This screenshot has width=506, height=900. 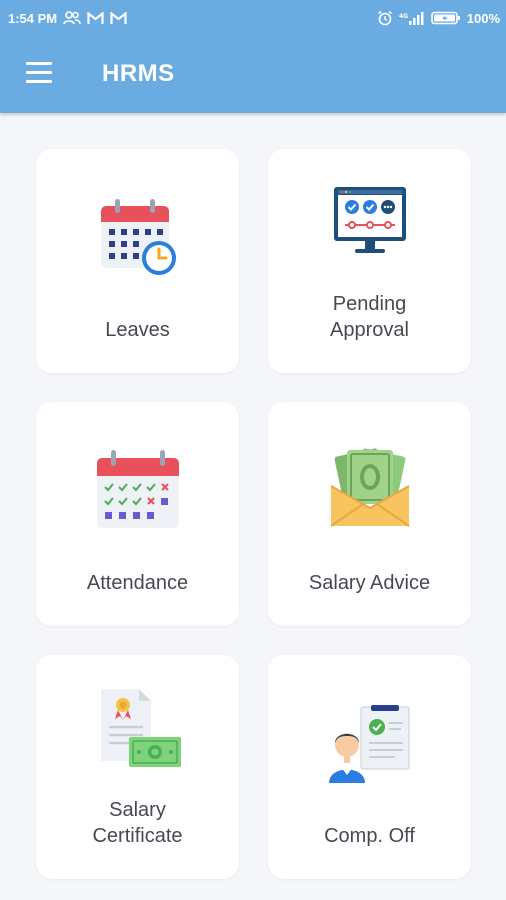 I want to click on signal-icon: 4G, so click(x=411, y=18).